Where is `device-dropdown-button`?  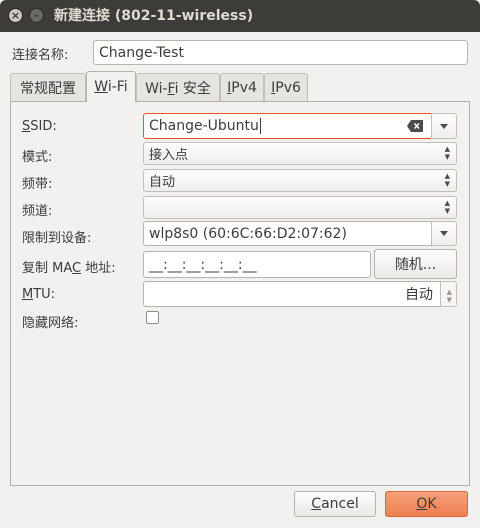 device-dropdown-button is located at coordinates (444, 233).